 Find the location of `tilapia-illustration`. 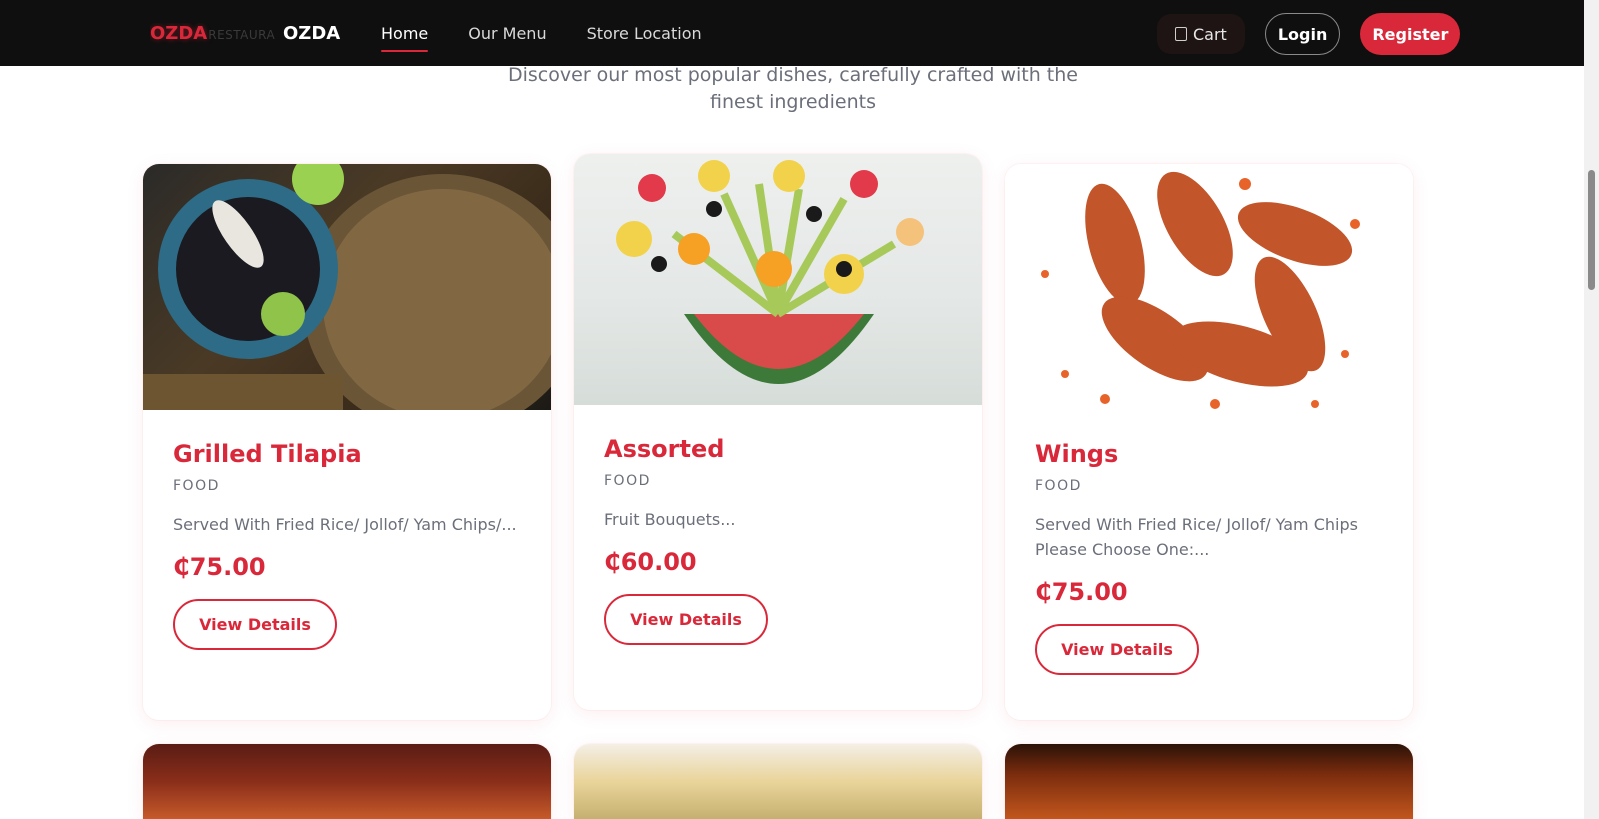

tilapia-illustration is located at coordinates (347, 287).